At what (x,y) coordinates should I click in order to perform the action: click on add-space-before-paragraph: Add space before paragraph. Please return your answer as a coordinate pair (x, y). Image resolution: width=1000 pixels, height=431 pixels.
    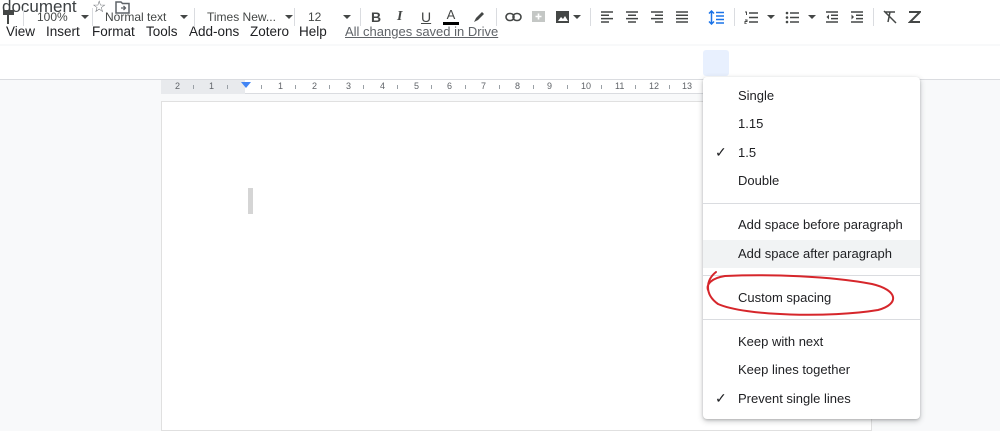
    Looking at the image, I should click on (811, 225).